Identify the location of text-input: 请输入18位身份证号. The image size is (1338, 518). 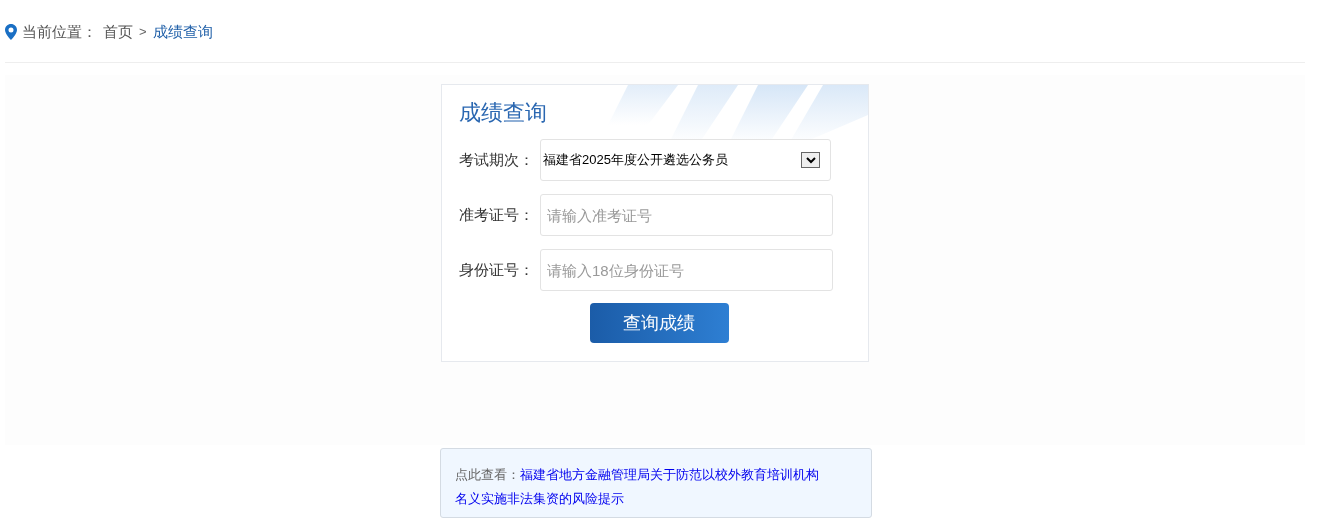
(686, 270).